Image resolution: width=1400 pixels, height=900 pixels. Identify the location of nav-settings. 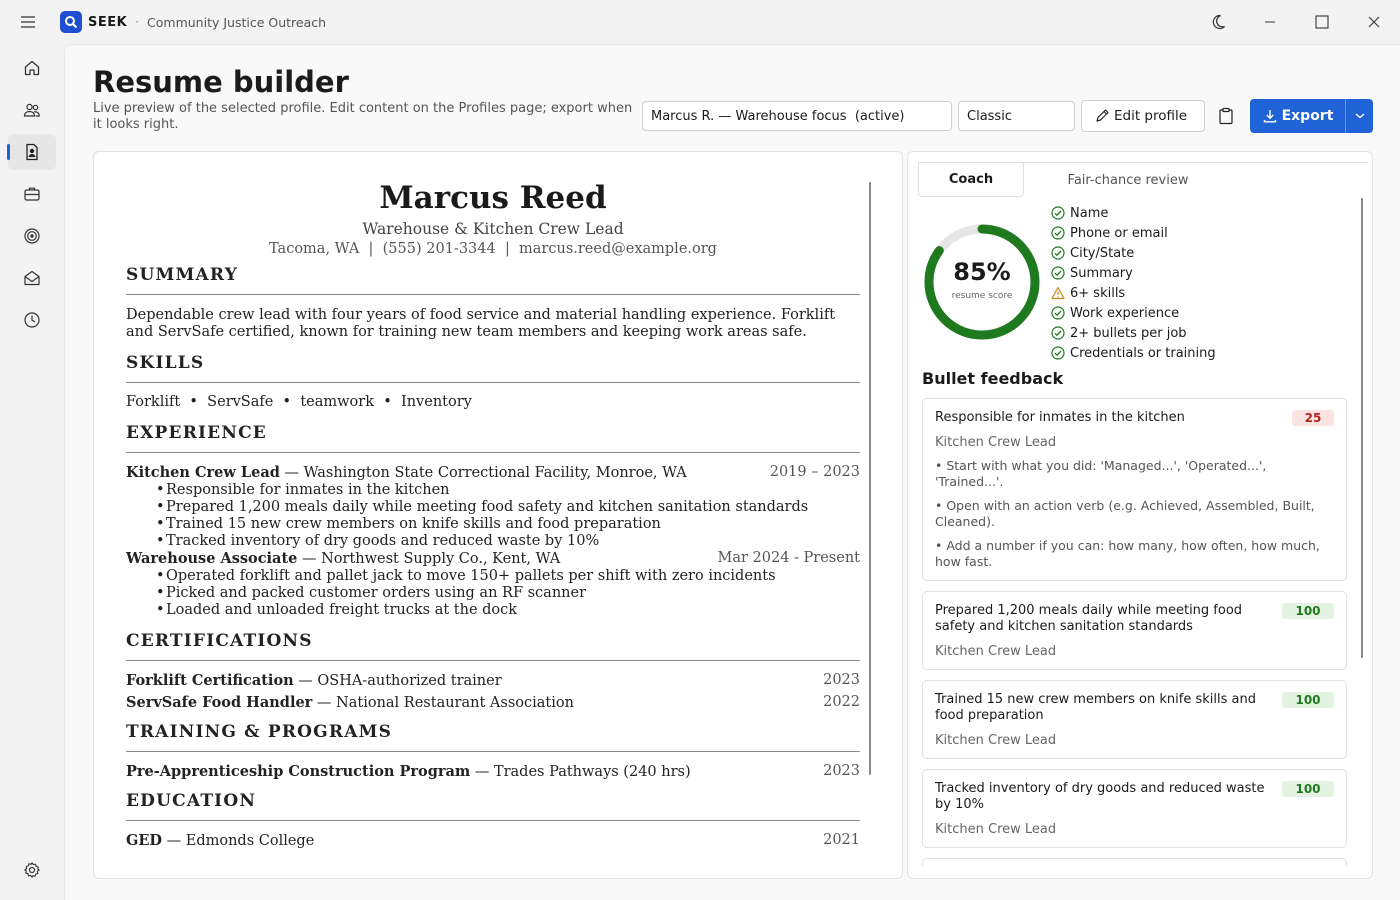
(32, 870).